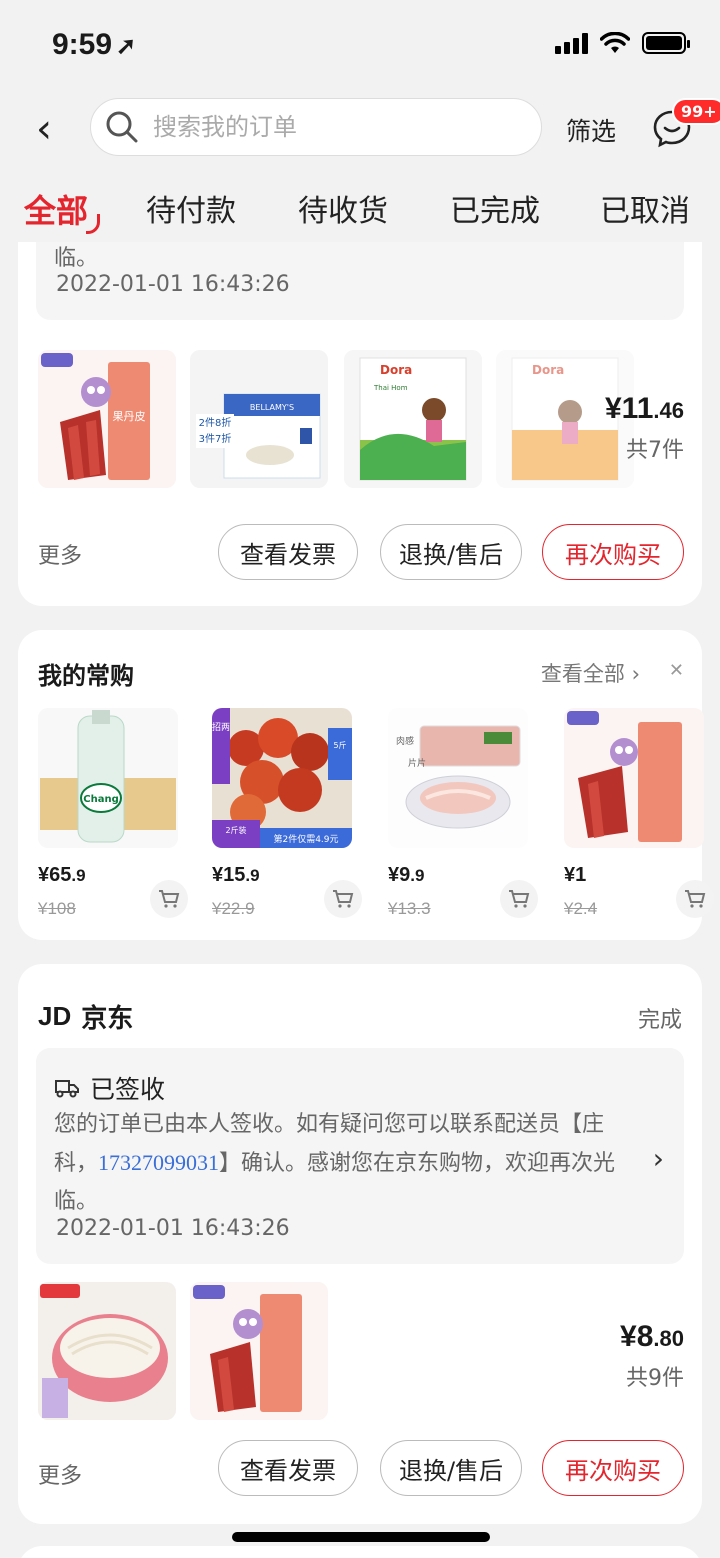  What do you see at coordinates (360, 45) in the screenshot?
I see `status-bar: 9:59 ➚` at bounding box center [360, 45].